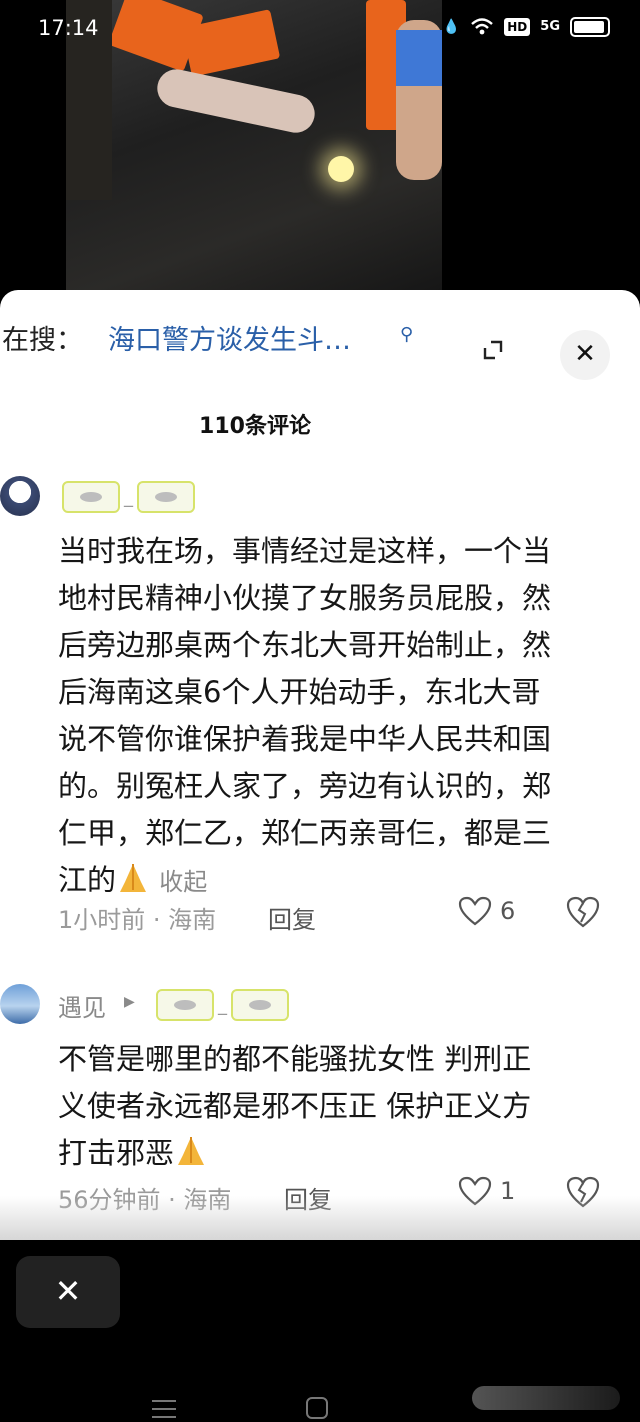  I want to click on comment-line: 地村民精神小伙摸了女服务员屁股，然, so click(305, 598).